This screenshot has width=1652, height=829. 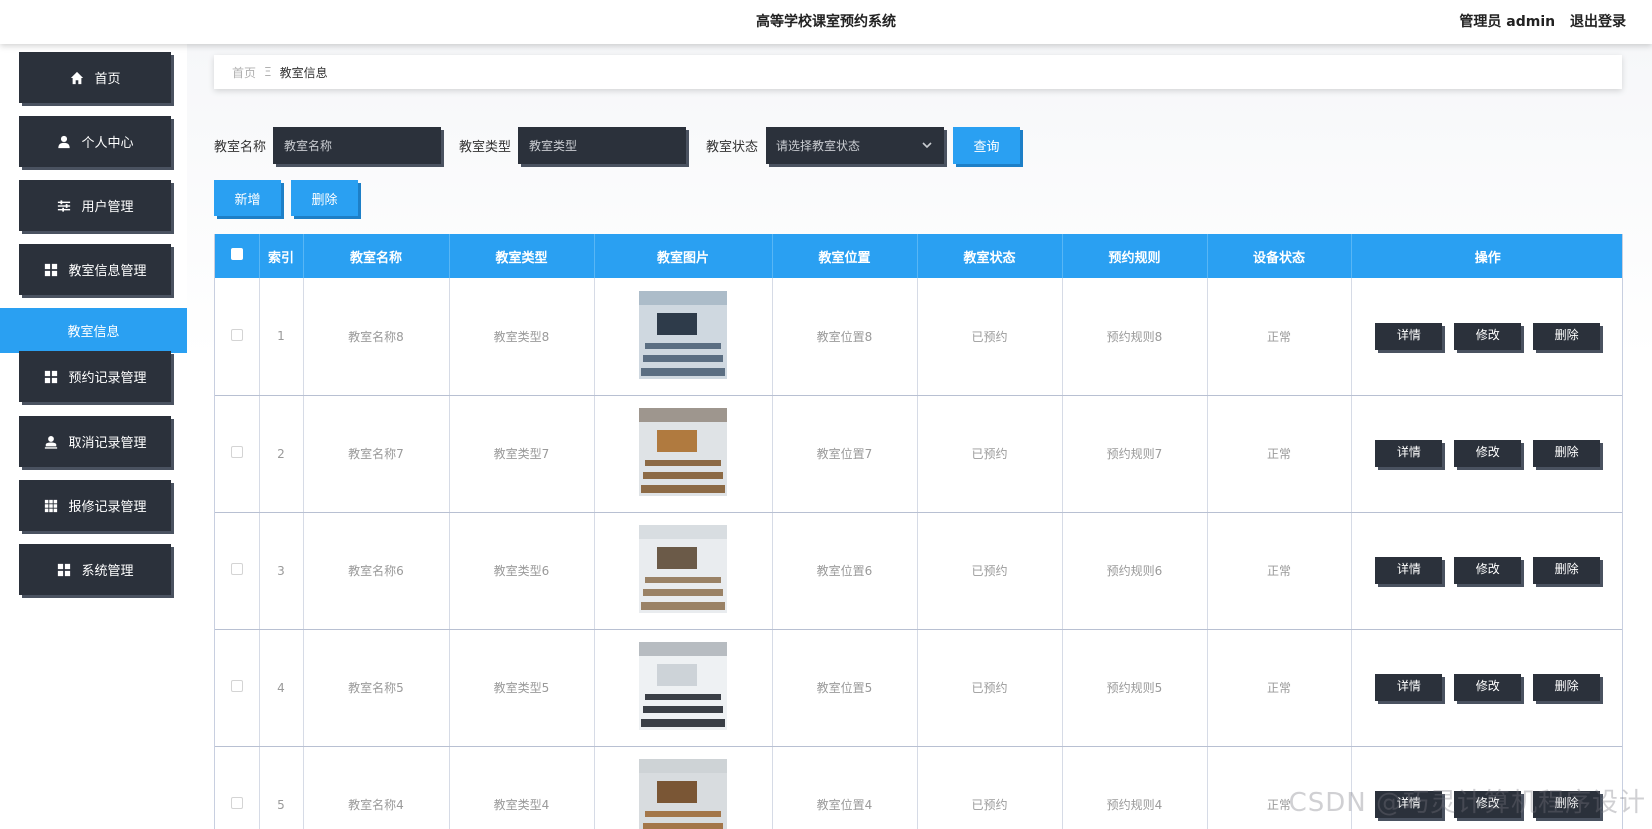 I want to click on classroom-type-label: 教室类型, so click(x=485, y=147).